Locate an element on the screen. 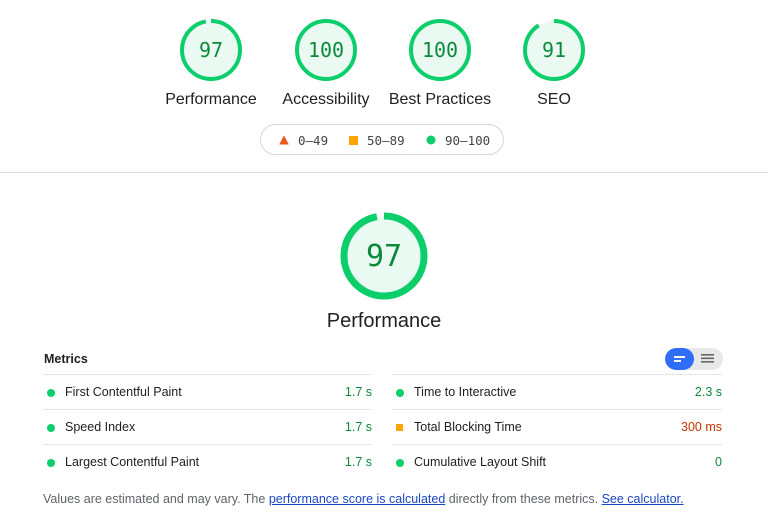 This screenshot has height=519, width=768. gauge-label: SEO is located at coordinates (554, 99).